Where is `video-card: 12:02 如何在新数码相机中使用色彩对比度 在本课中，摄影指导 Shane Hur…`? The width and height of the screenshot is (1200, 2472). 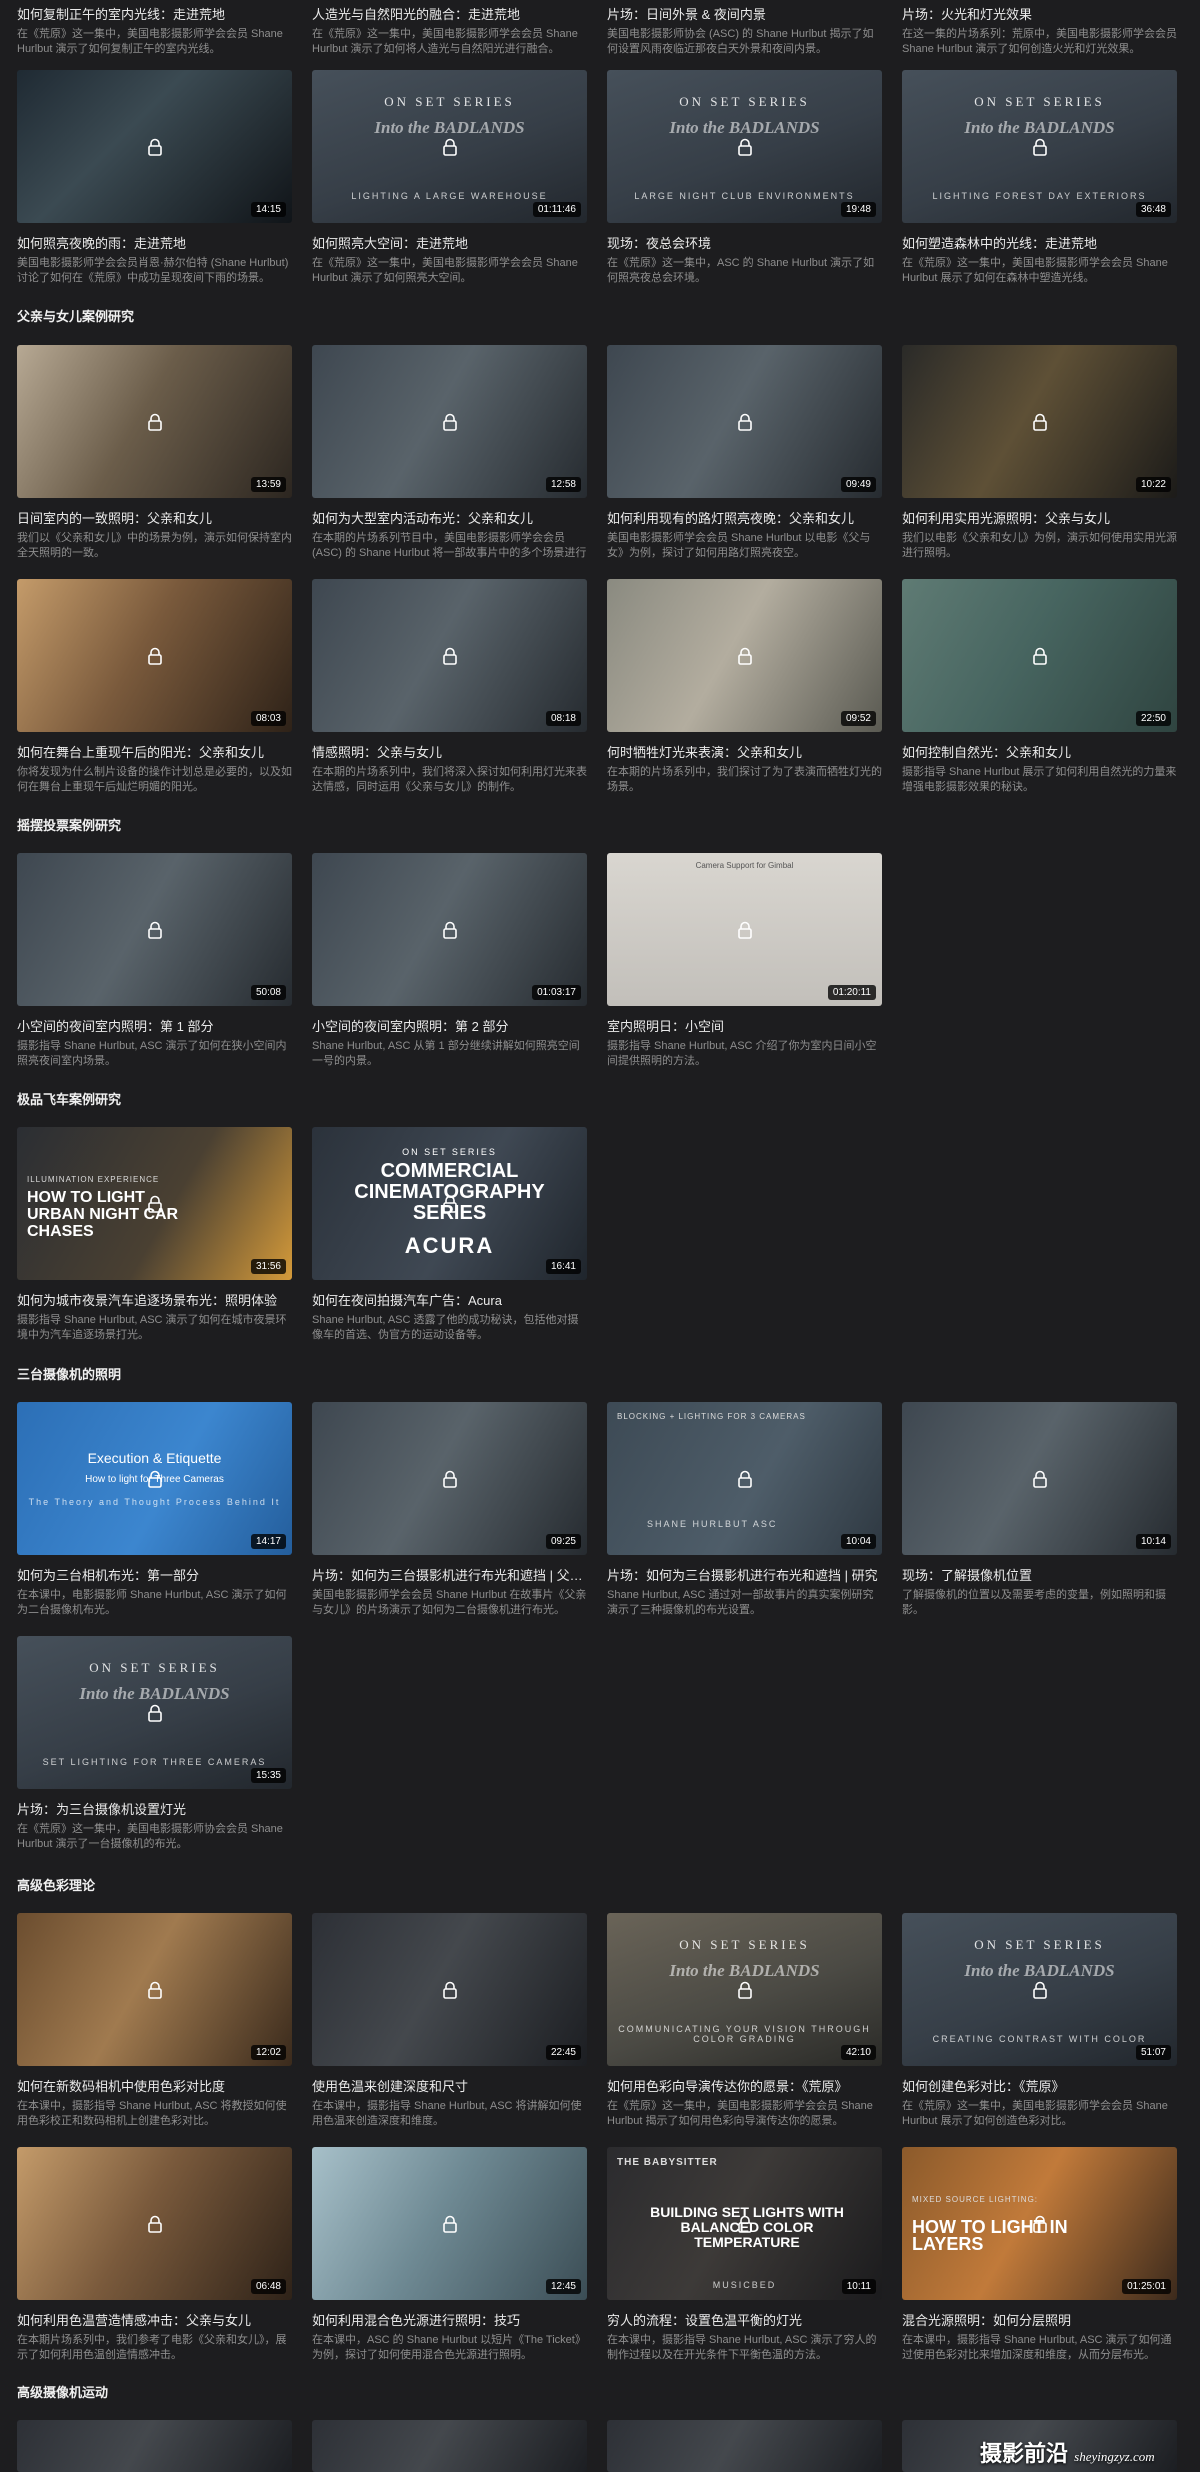 video-card: 12:02 如何在新数码相机中使用色彩对比度 在本课中，摄影指导 Shane Hur… is located at coordinates (154, 2021).